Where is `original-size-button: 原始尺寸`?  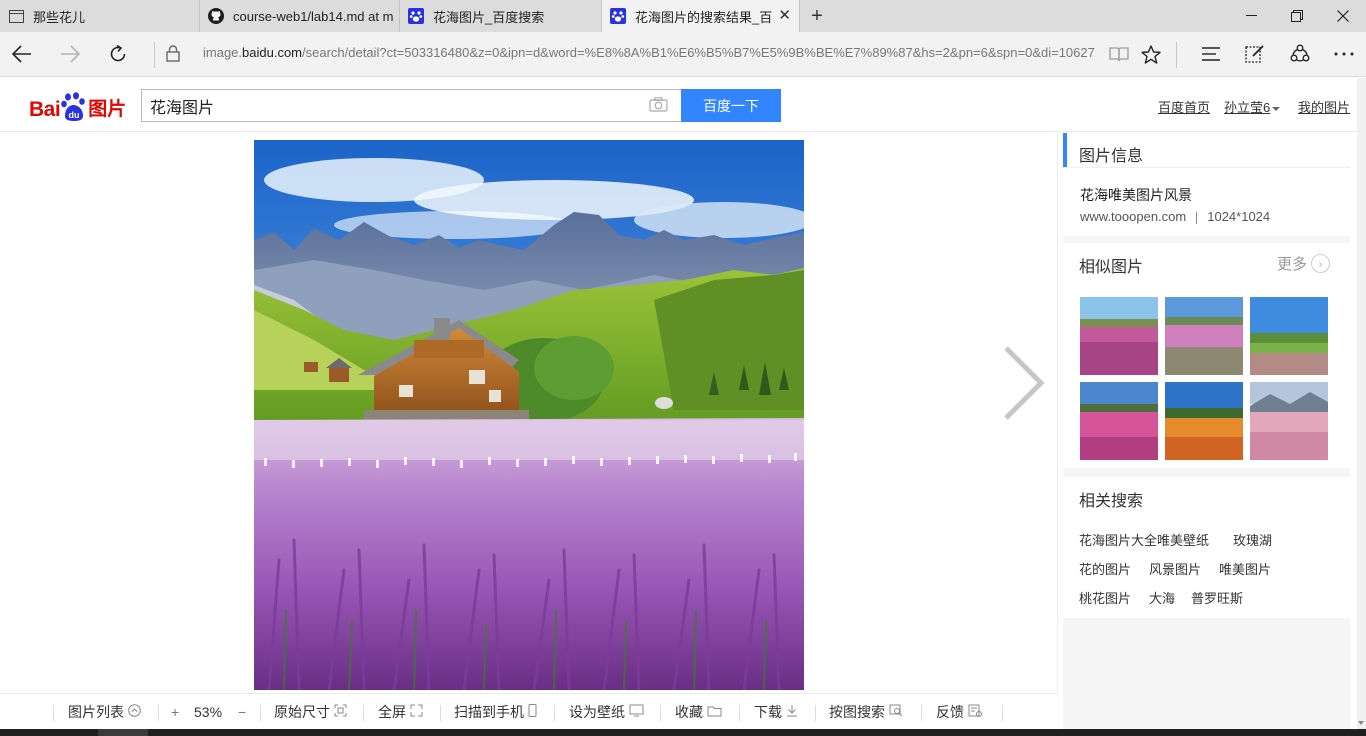
original-size-button: 原始尺寸 is located at coordinates (310, 712).